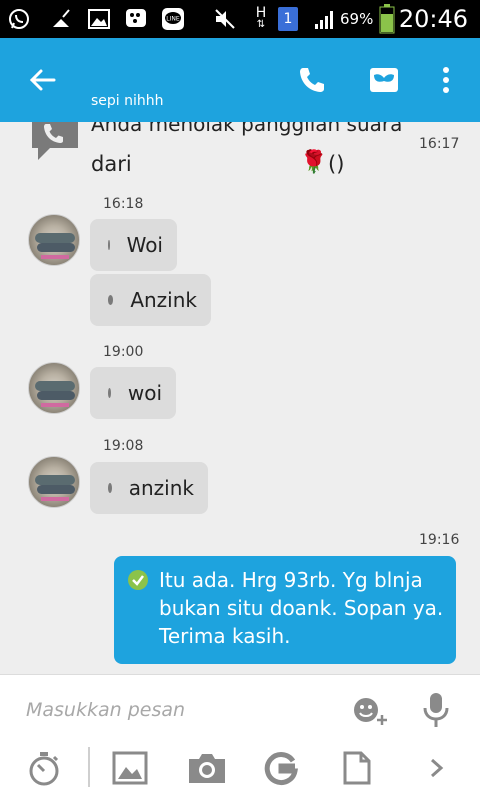 The image size is (480, 800). Describe the element at coordinates (207, 768) in the screenshot. I see `camera-icon` at that location.